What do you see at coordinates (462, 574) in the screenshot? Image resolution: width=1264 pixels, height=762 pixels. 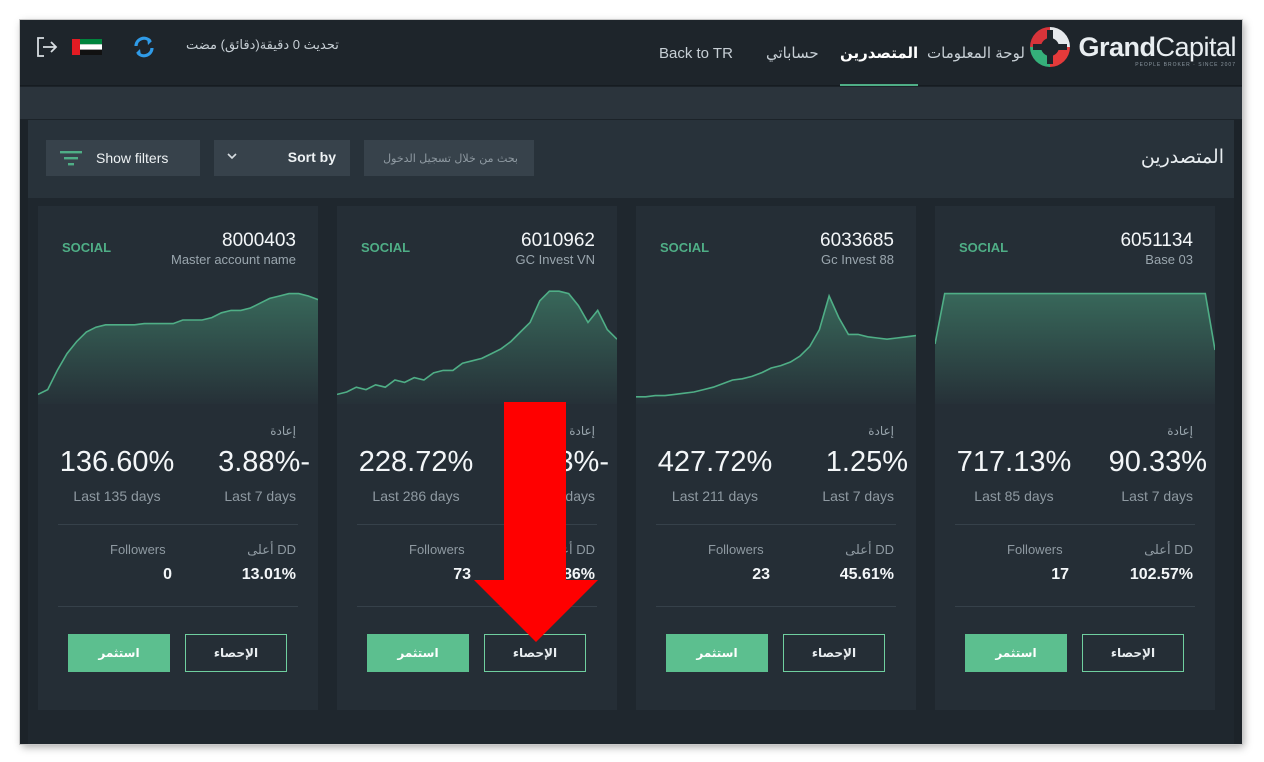 I see `followers-value: 73` at bounding box center [462, 574].